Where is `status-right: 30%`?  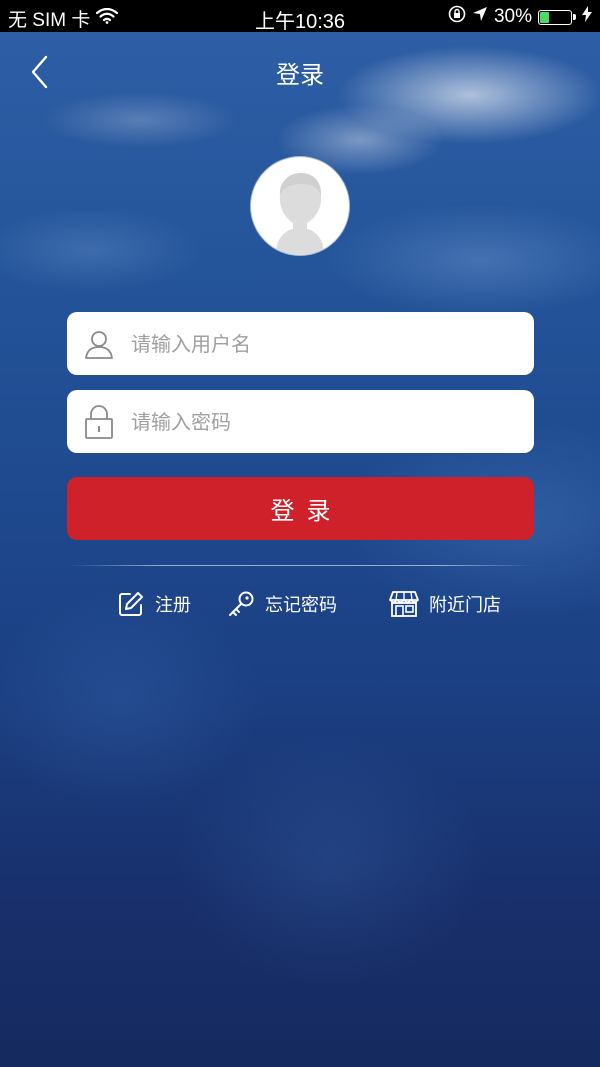 status-right: 30% is located at coordinates (520, 17).